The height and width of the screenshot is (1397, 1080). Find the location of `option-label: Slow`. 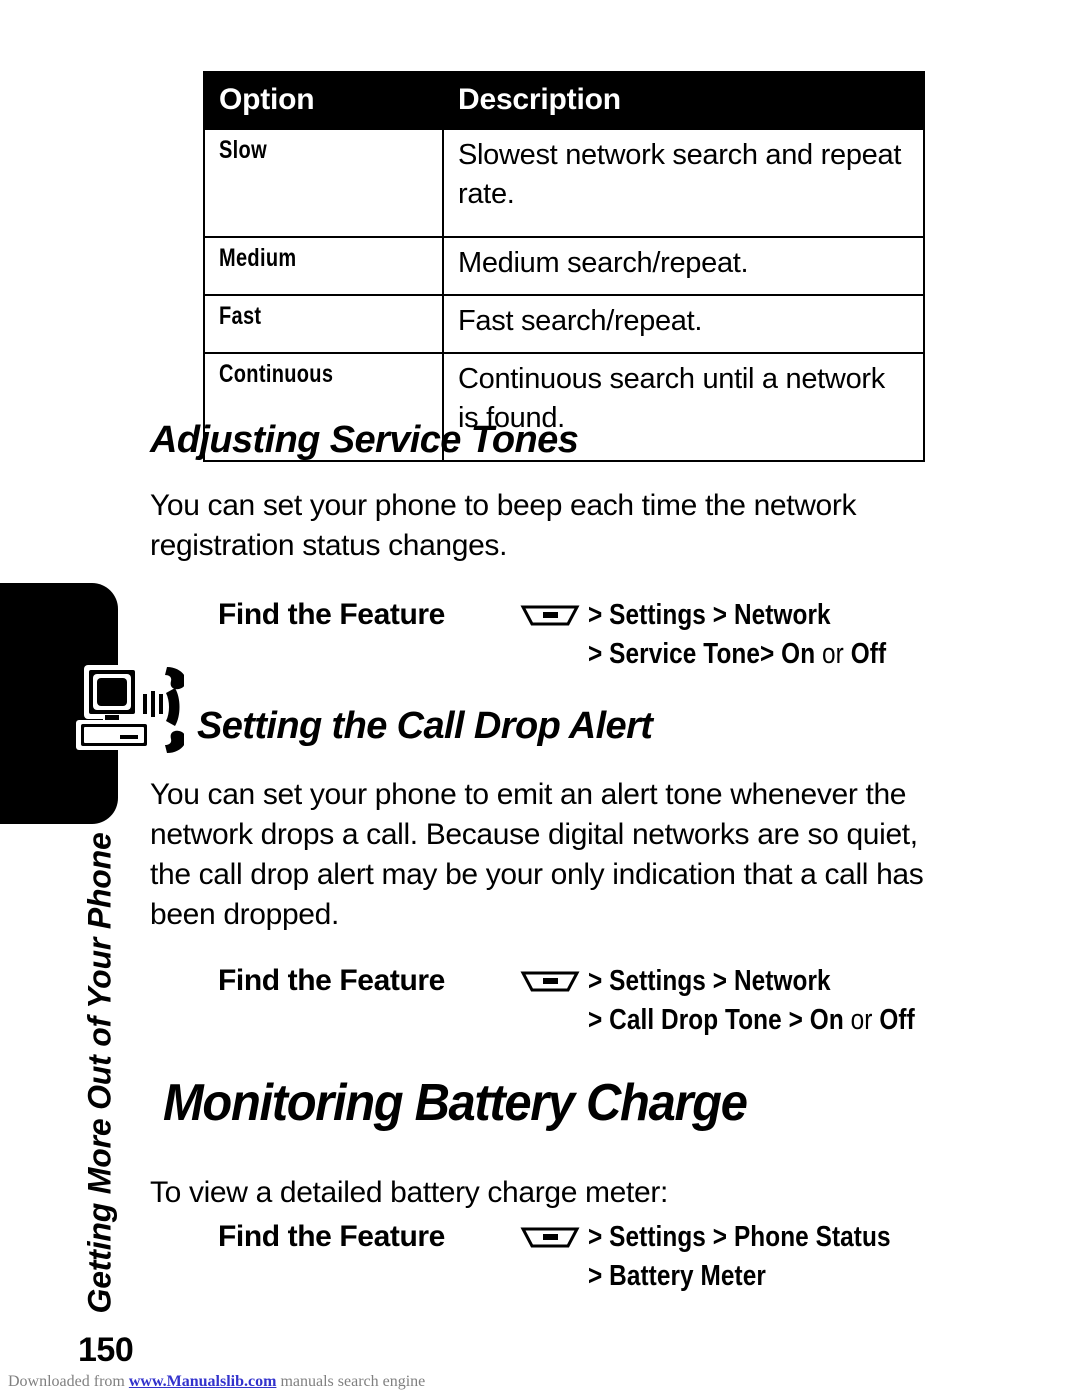

option-label: Slow is located at coordinates (243, 149).